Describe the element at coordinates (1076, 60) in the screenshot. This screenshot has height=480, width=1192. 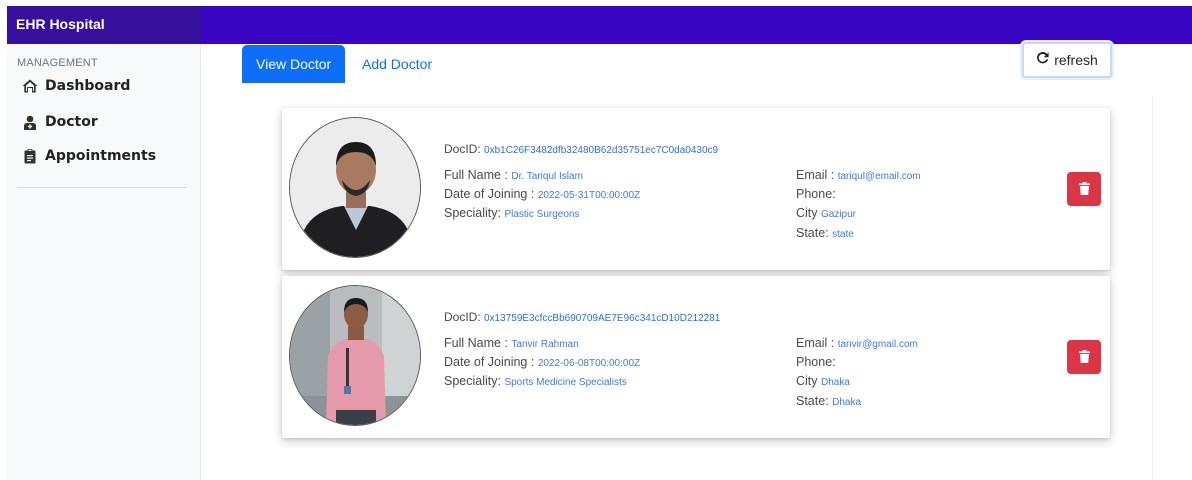
I see `refresh-label: refresh` at that location.